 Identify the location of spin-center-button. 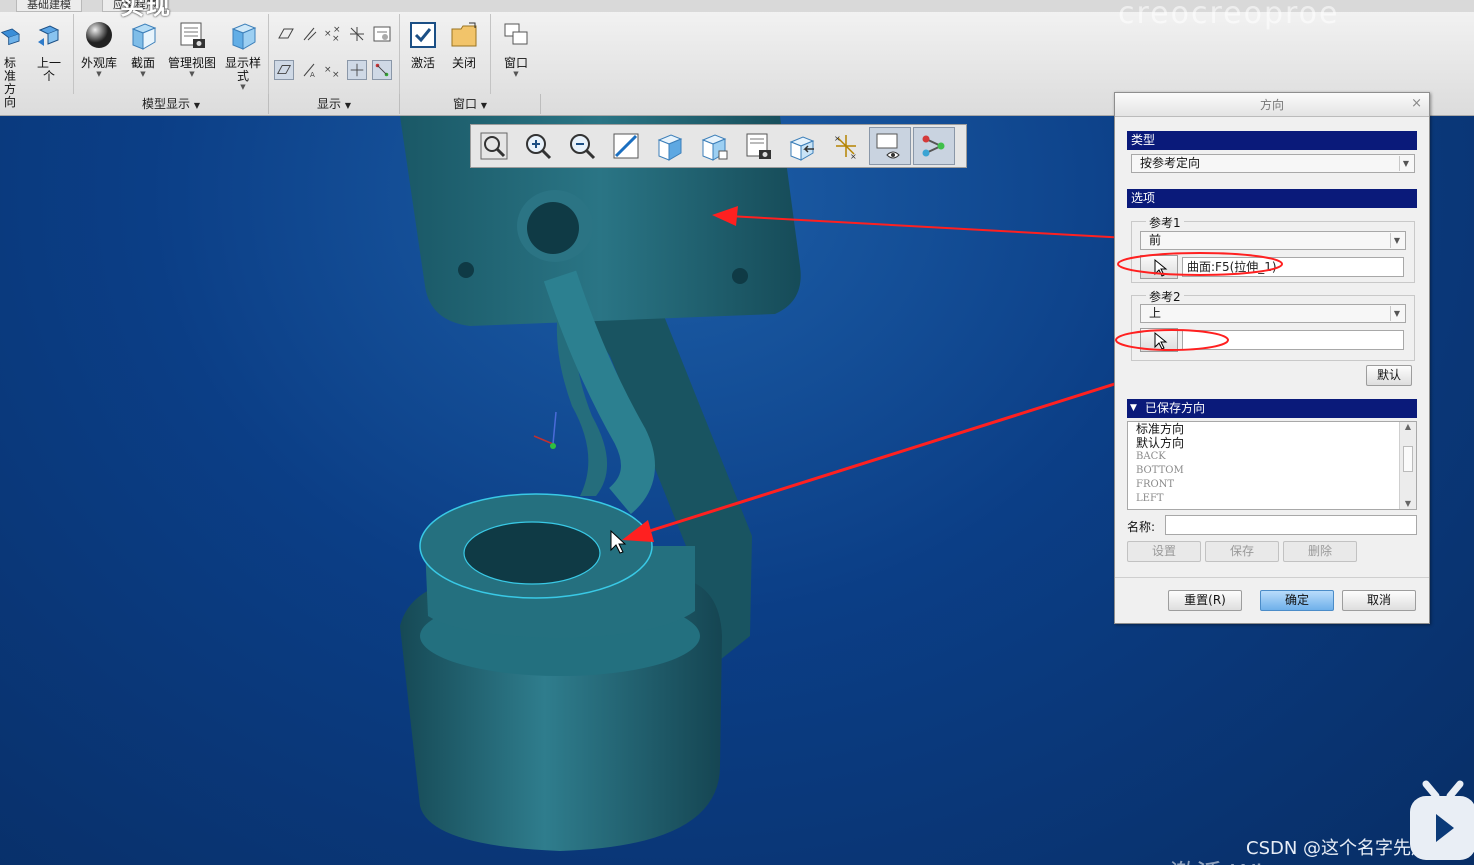
(934, 146).